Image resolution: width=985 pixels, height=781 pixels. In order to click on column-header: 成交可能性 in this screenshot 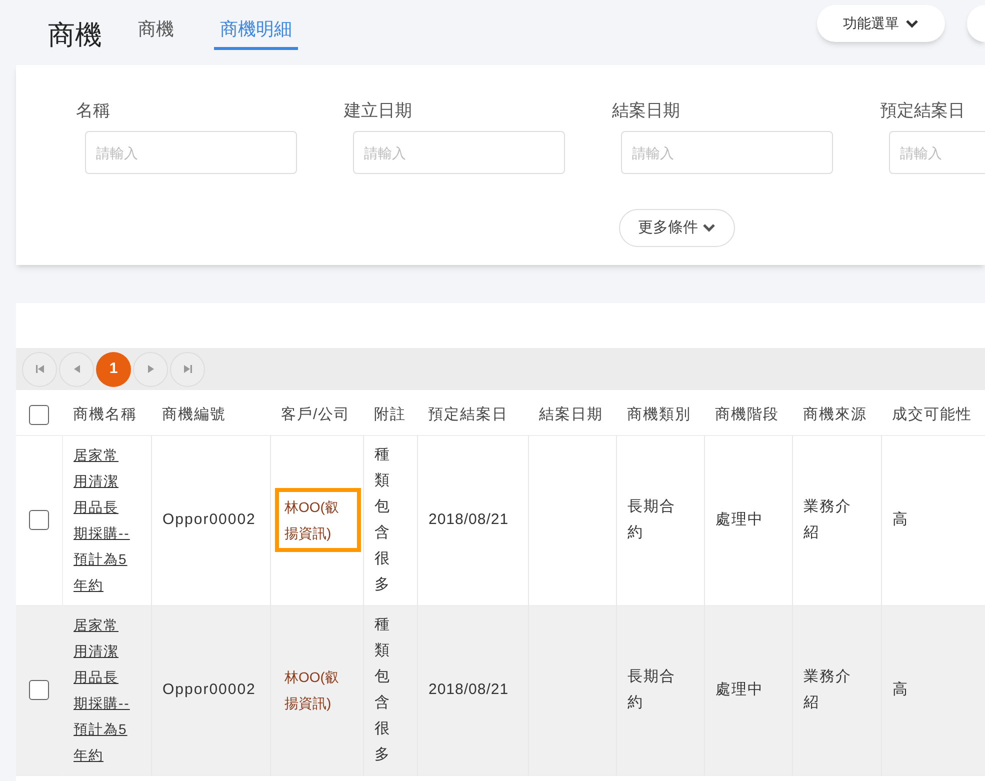, I will do `click(932, 414)`.